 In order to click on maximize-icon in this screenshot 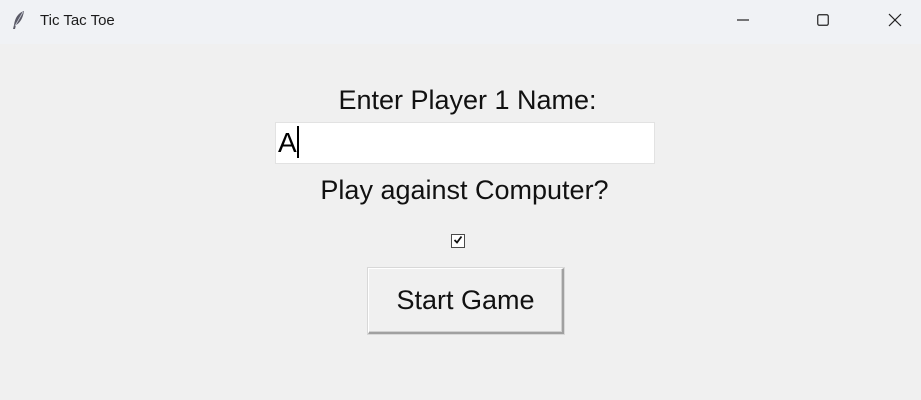, I will do `click(823, 20)`.